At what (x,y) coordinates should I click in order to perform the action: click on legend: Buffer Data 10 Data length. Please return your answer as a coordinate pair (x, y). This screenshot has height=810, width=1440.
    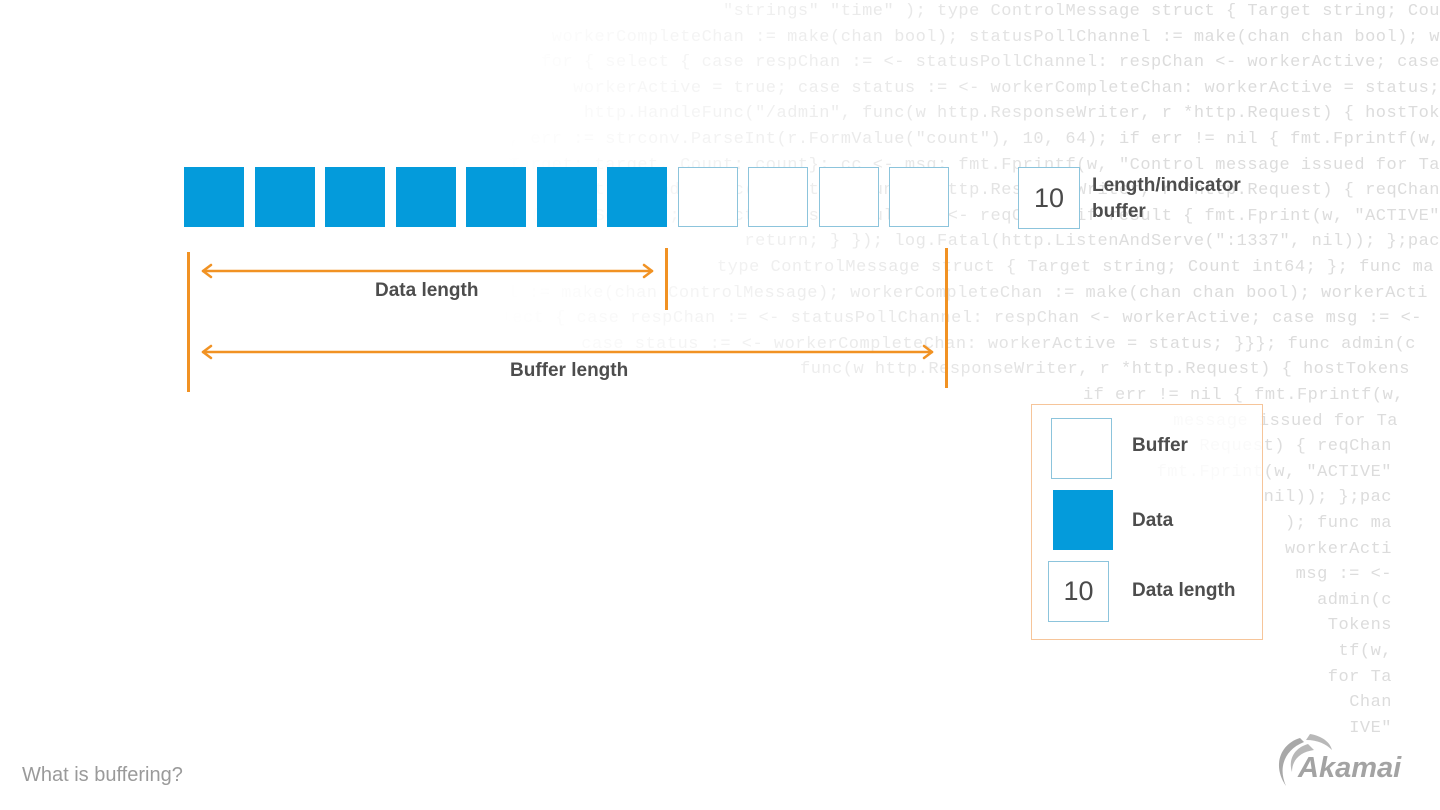
    Looking at the image, I should click on (1147, 522).